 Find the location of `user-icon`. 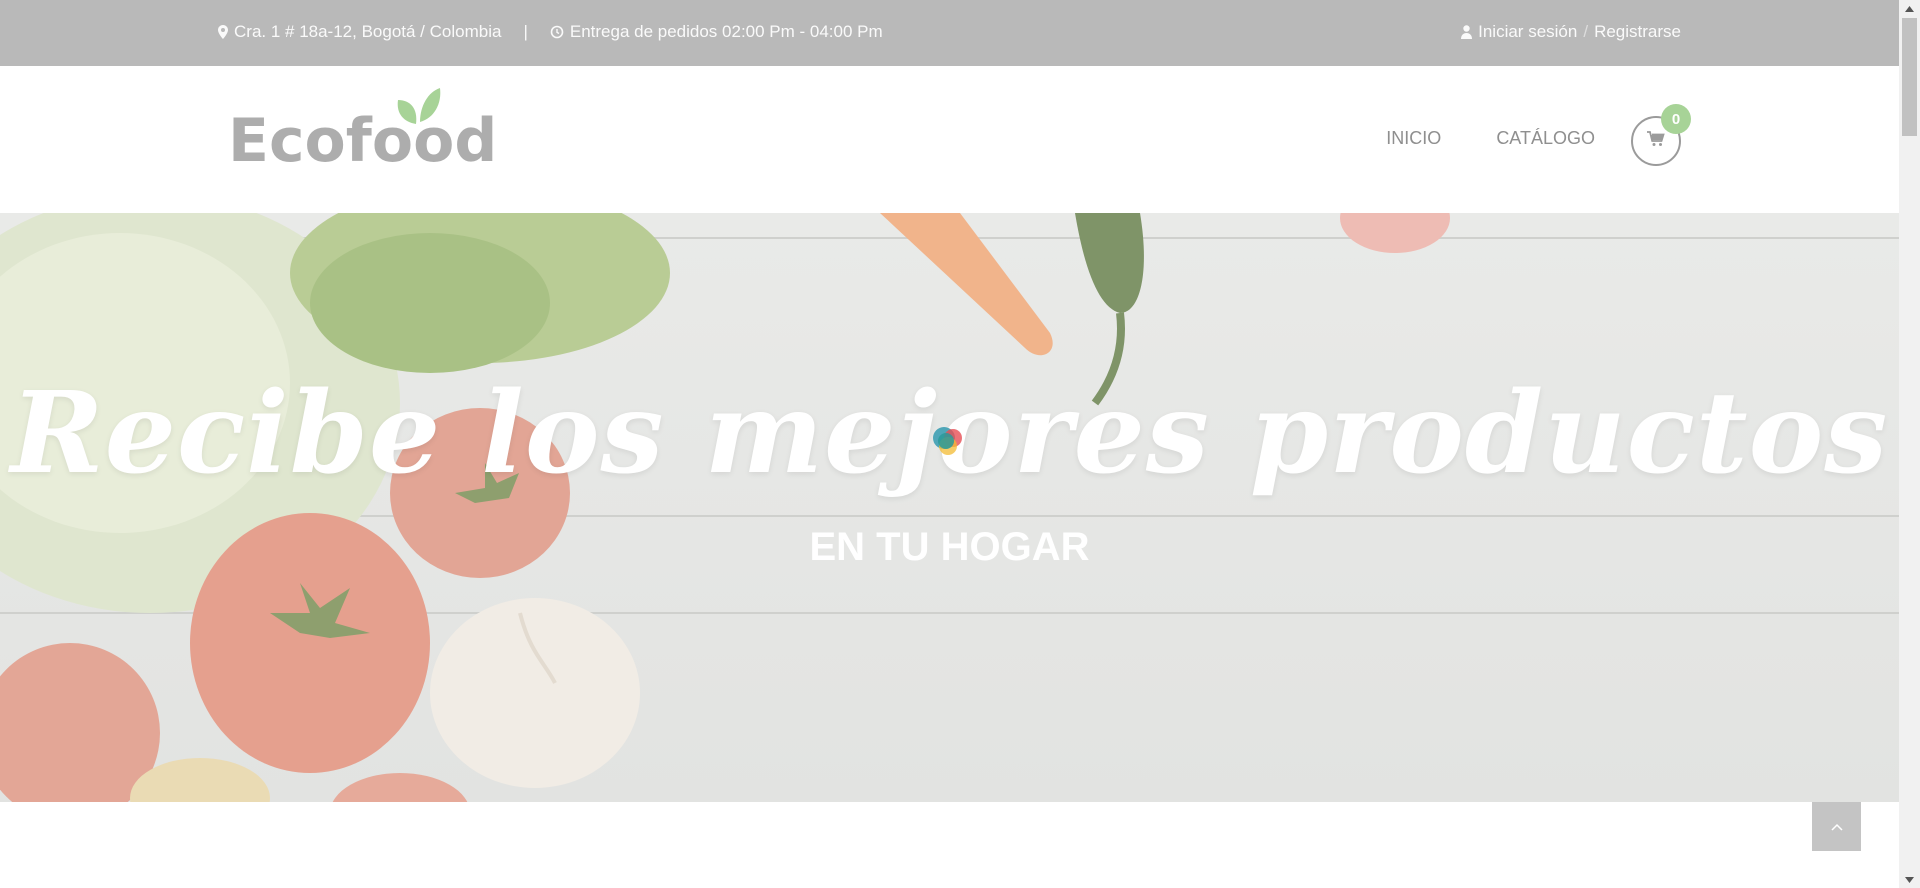

user-icon is located at coordinates (1467, 32).